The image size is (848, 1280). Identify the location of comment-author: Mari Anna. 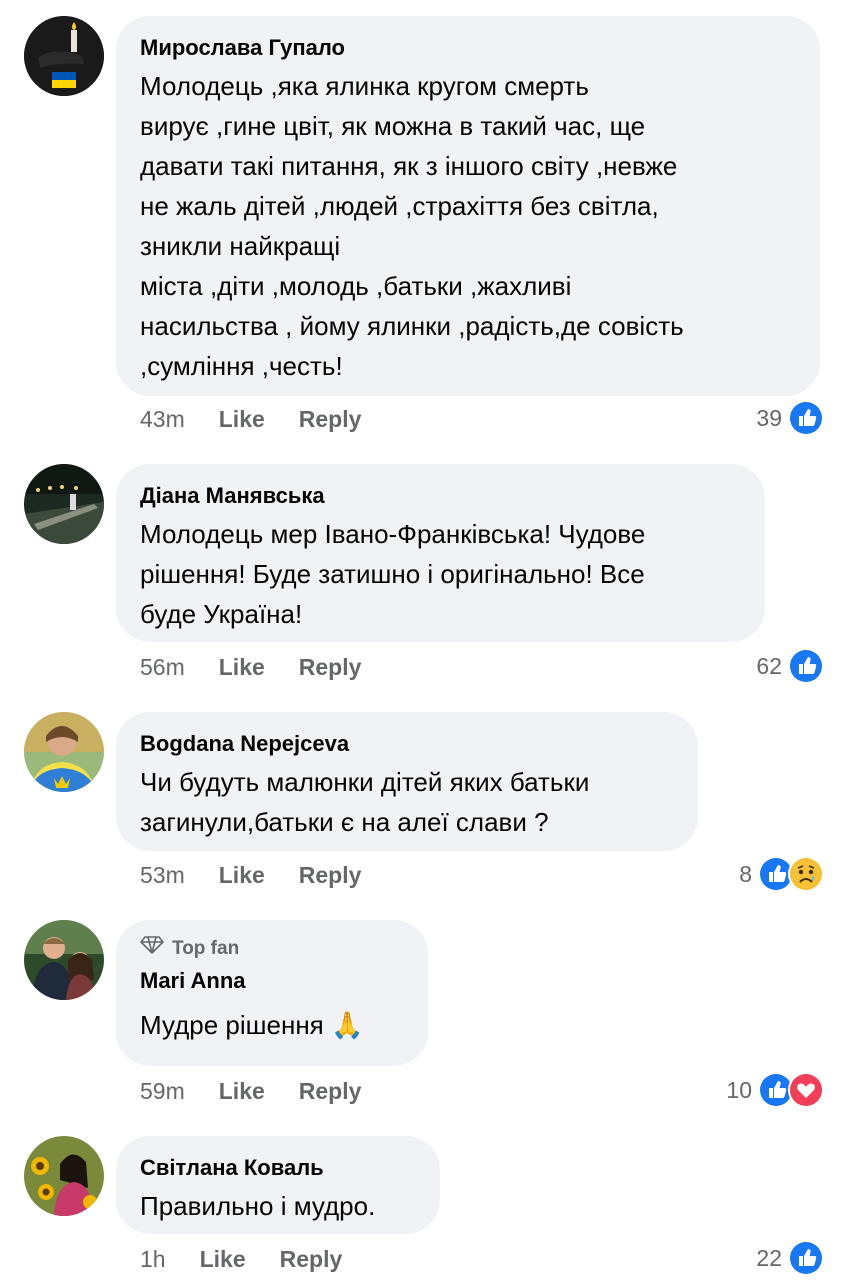
(272, 981).